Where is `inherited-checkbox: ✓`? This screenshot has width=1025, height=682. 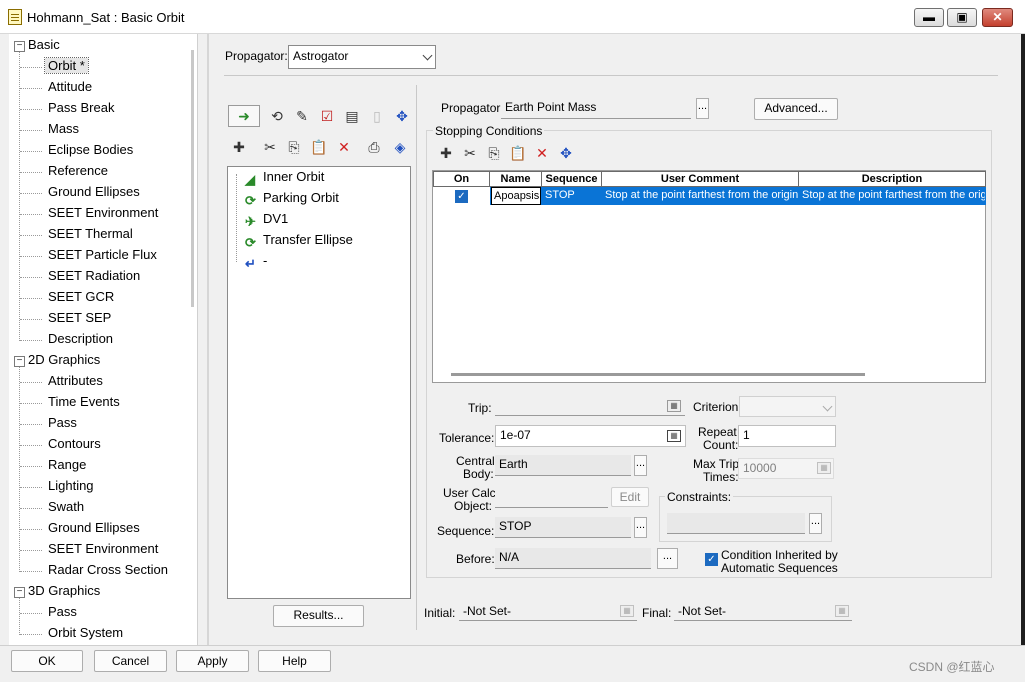 inherited-checkbox: ✓ is located at coordinates (711, 559).